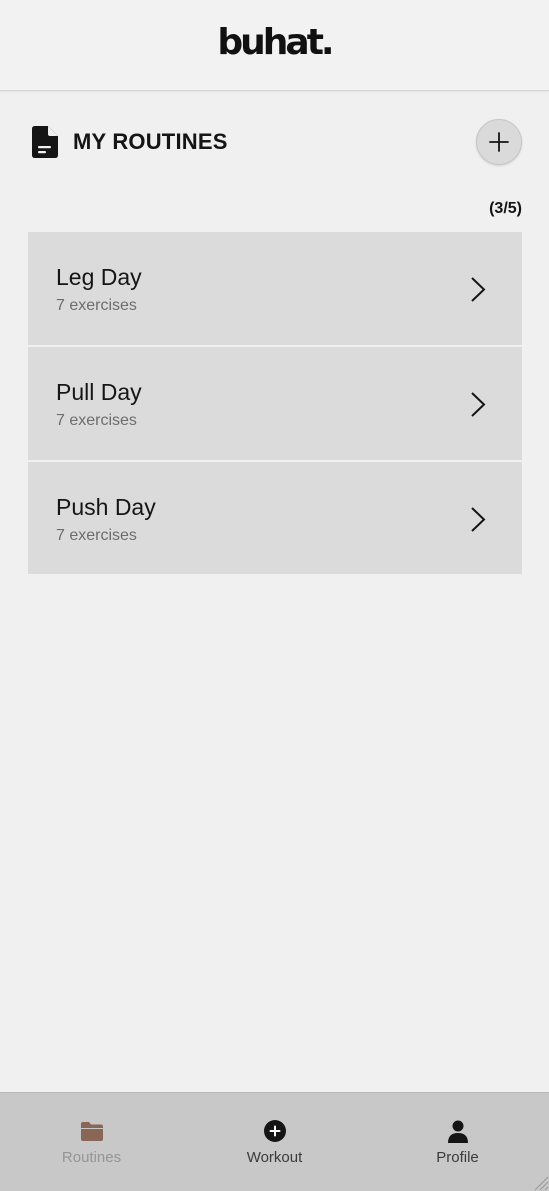 The width and height of the screenshot is (549, 1191). I want to click on routine-item-pull-day: Pull Day 7 exercises, so click(275, 403).